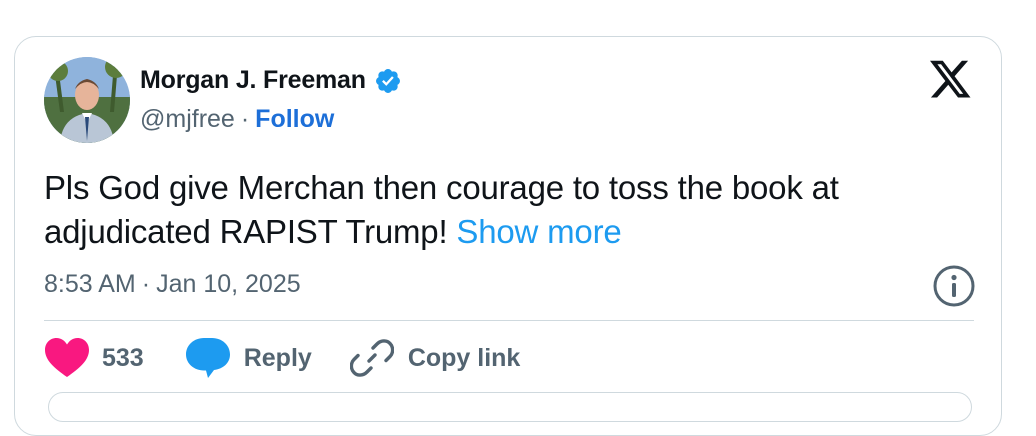 This screenshot has width=1036, height=436. What do you see at coordinates (90, 284) in the screenshot?
I see `tweet-time: 8:53 AM` at bounding box center [90, 284].